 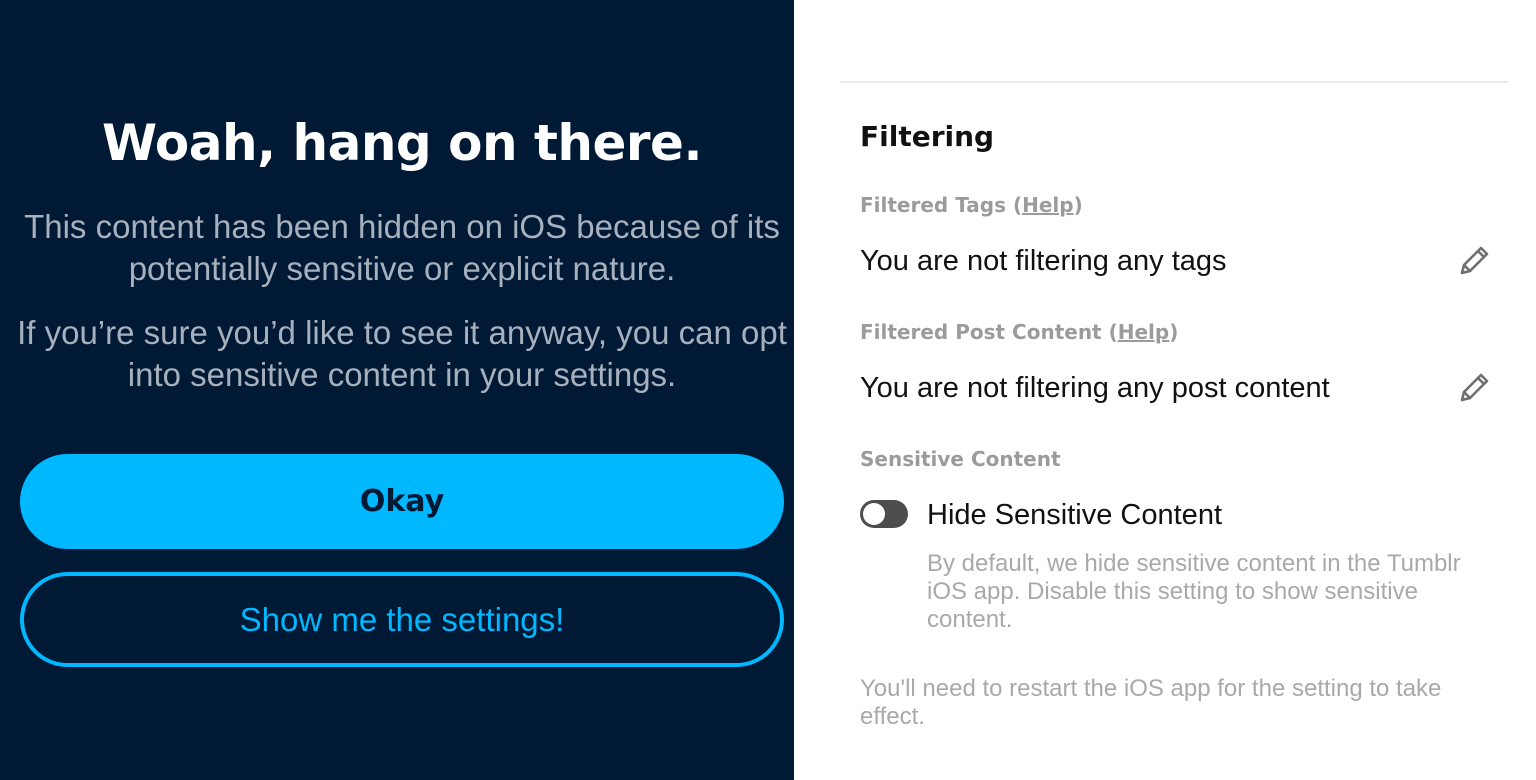 I want to click on filtered-post-content-label: Filtered Post Content (Help), so click(x=1019, y=332).